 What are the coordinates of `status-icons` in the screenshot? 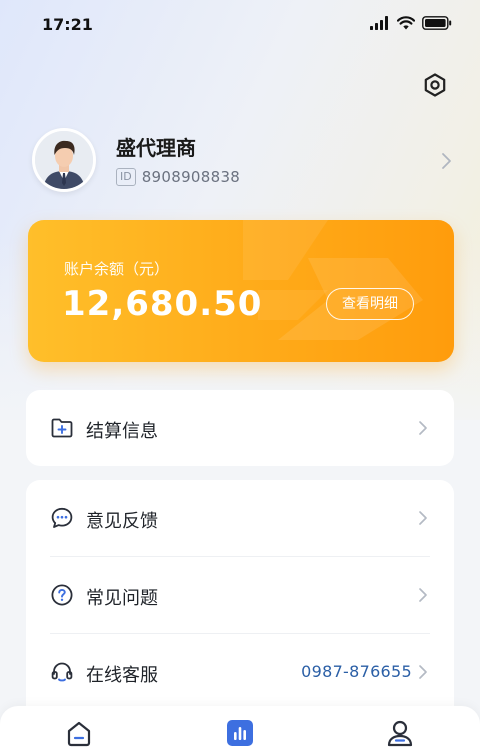 It's located at (411, 23).